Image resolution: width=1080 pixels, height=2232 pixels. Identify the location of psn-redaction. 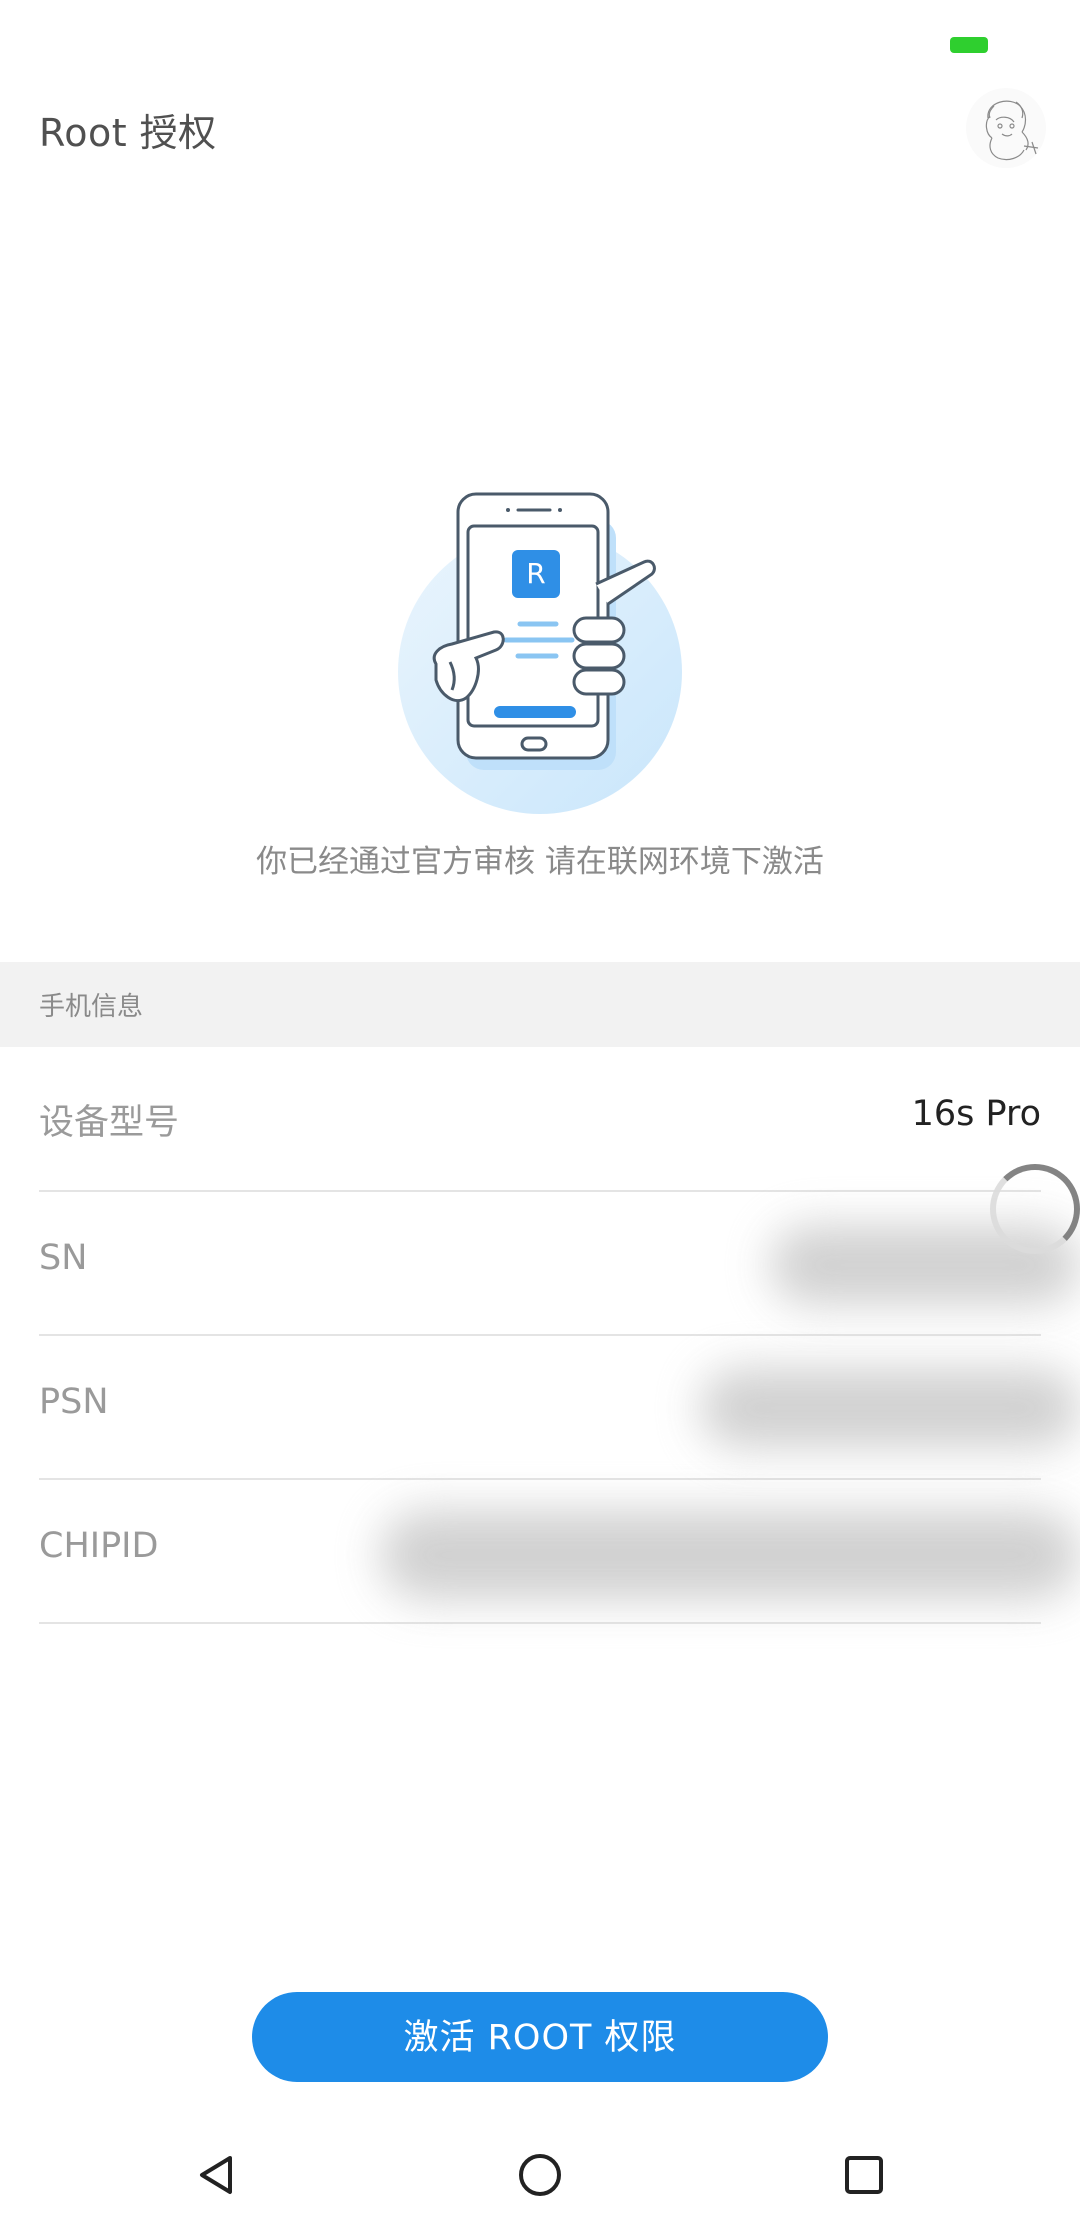
(890, 1408).